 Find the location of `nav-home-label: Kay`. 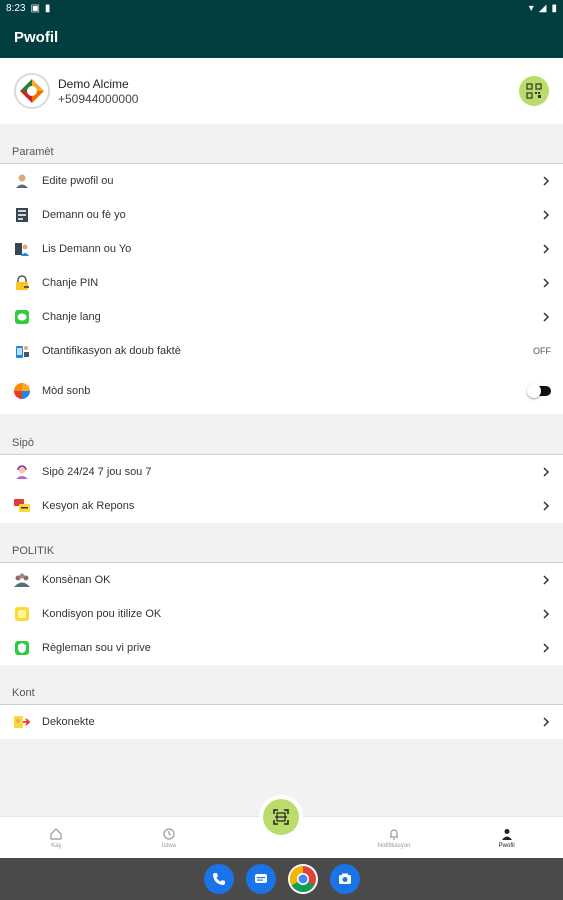

nav-home-label: Kay is located at coordinates (56, 845).